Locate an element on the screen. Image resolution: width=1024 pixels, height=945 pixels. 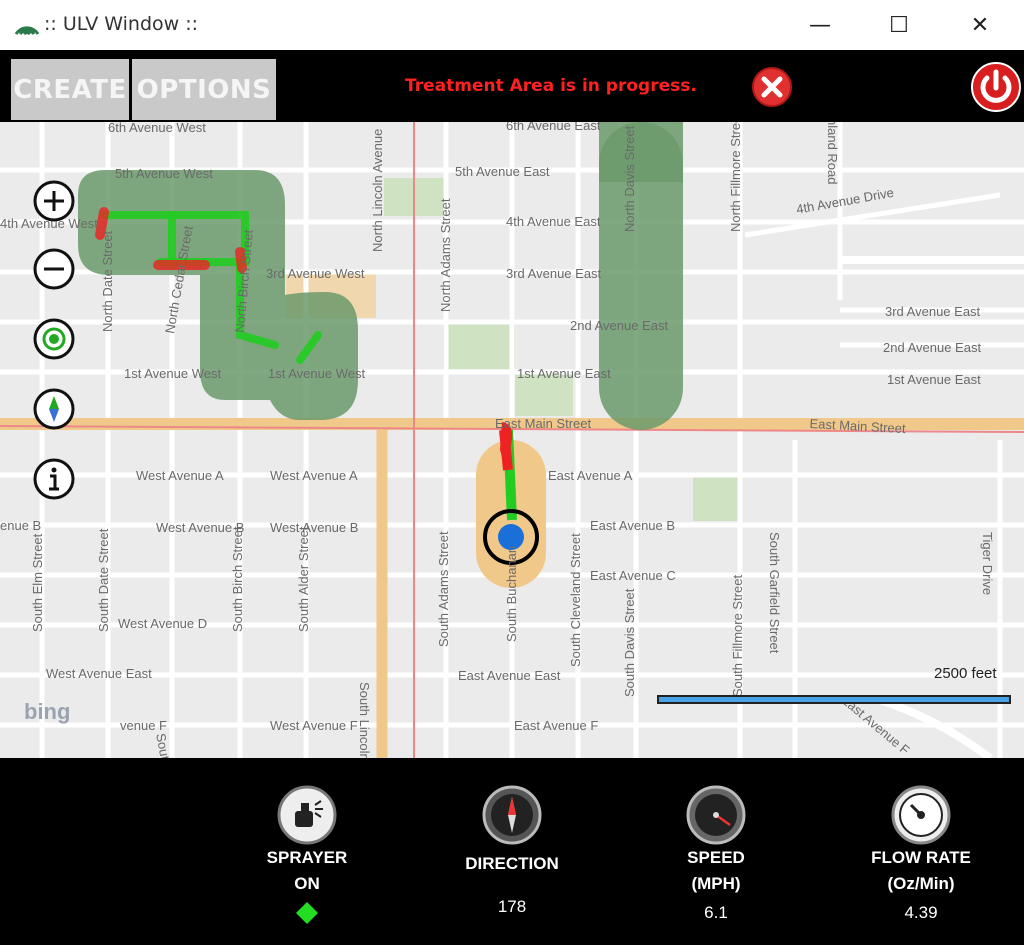
flow-rate-value: 4.39 is located at coordinates (921, 912).